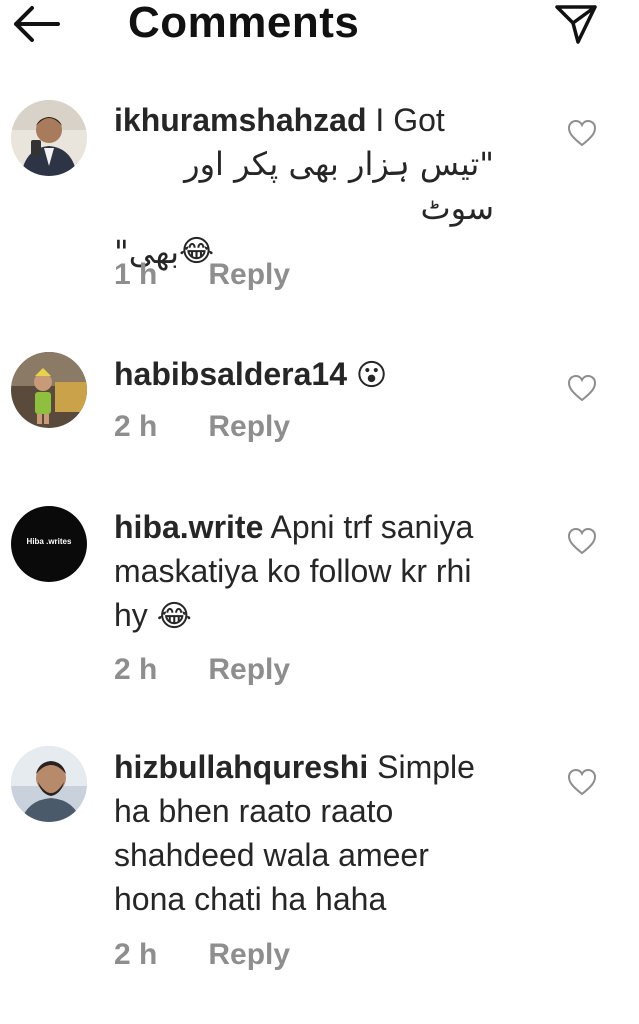  I want to click on page-title: Comments, so click(244, 23).